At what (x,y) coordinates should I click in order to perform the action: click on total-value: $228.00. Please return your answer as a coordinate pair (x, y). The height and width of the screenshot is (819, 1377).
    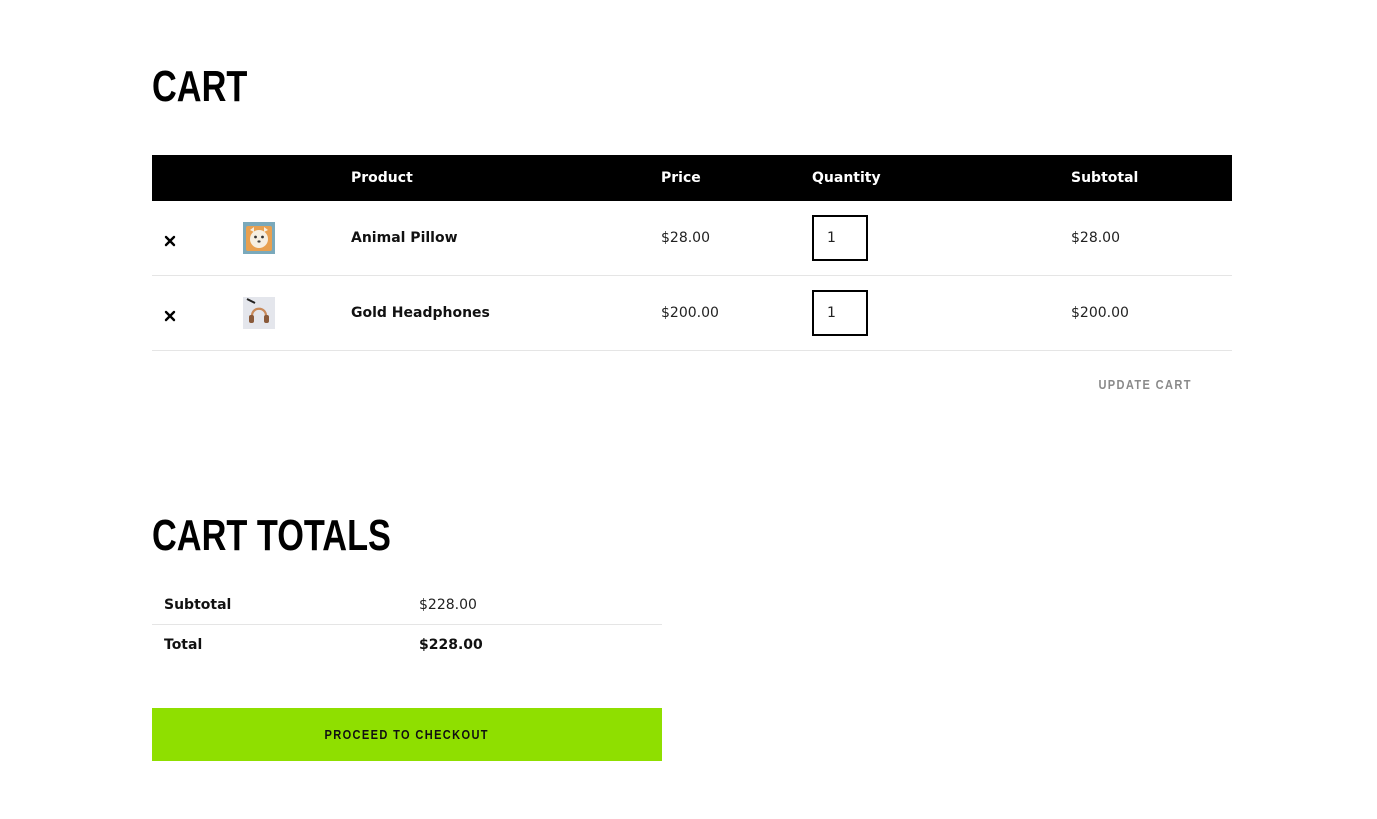
    Looking at the image, I should click on (451, 644).